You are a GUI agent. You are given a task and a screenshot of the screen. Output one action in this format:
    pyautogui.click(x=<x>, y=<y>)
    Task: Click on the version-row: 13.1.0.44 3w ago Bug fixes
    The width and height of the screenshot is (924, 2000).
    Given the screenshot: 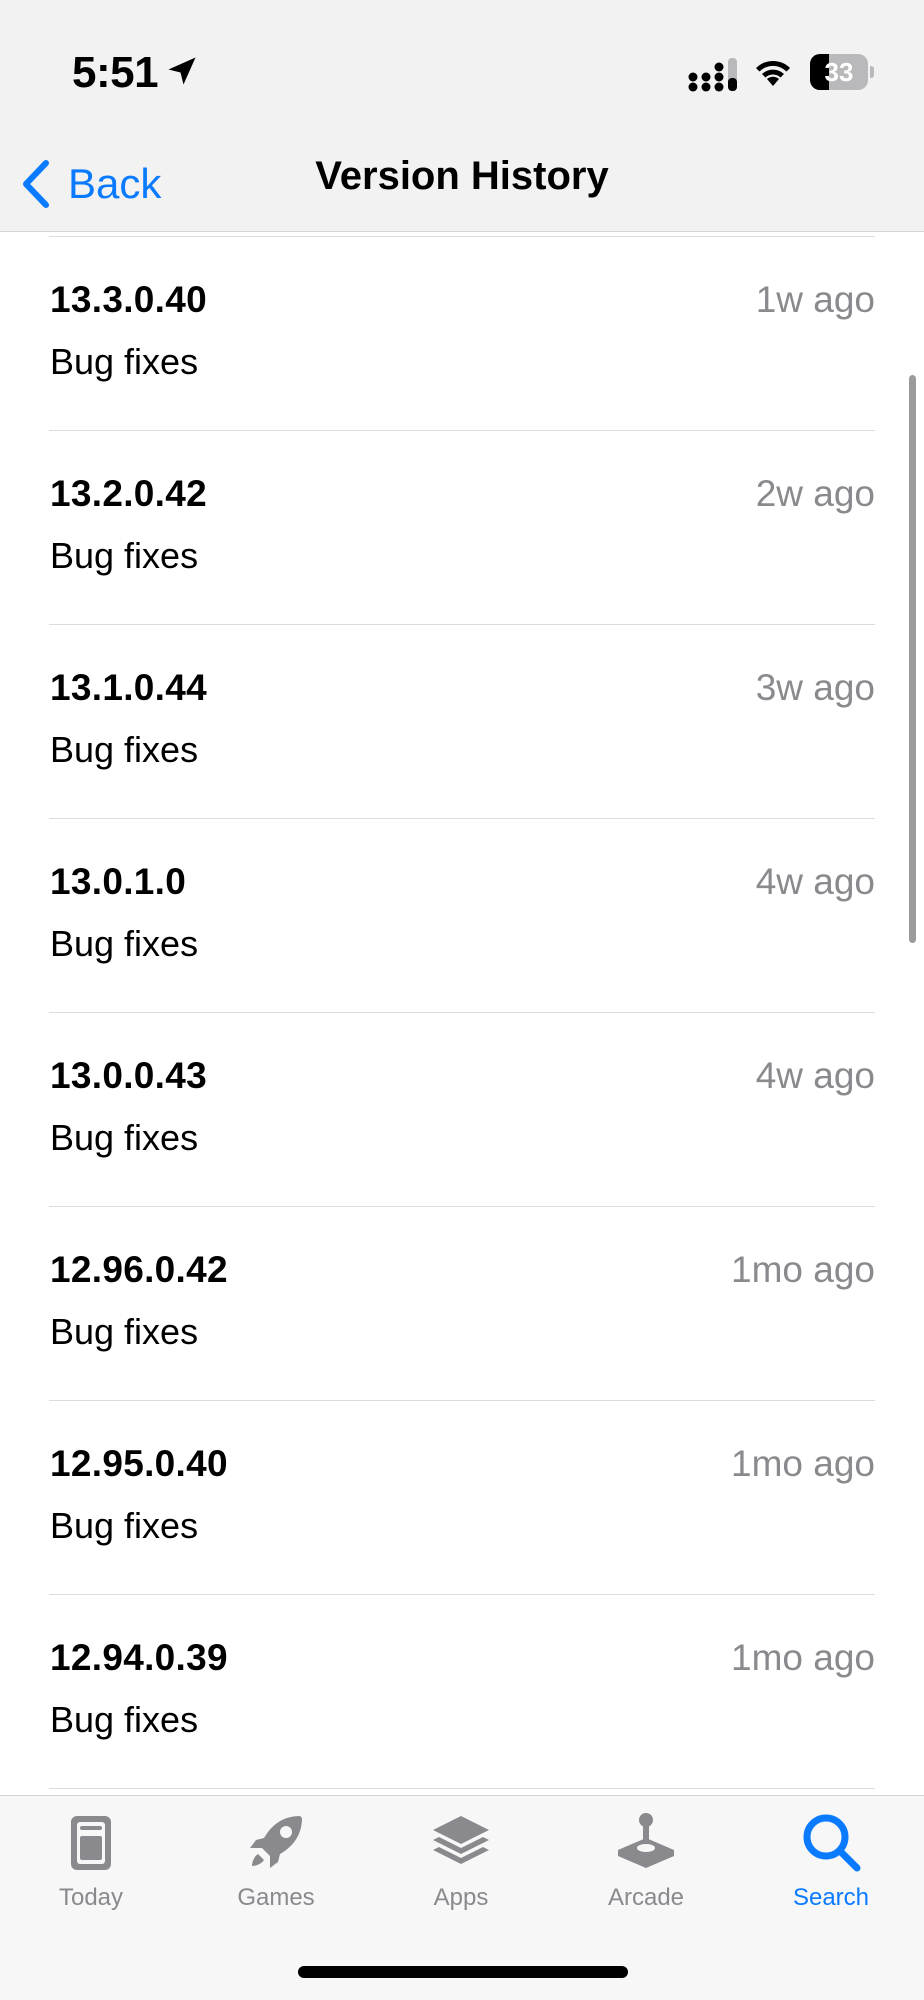 What is the action you would take?
    pyautogui.click(x=462, y=722)
    